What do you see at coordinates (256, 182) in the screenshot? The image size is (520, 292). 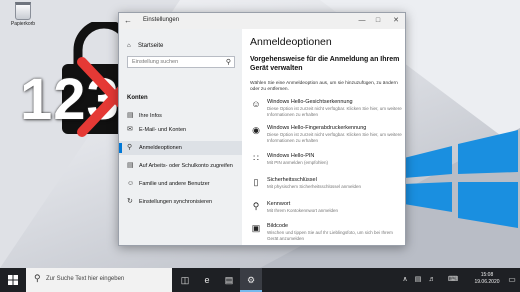 I see `usb-key-icon: ▯` at bounding box center [256, 182].